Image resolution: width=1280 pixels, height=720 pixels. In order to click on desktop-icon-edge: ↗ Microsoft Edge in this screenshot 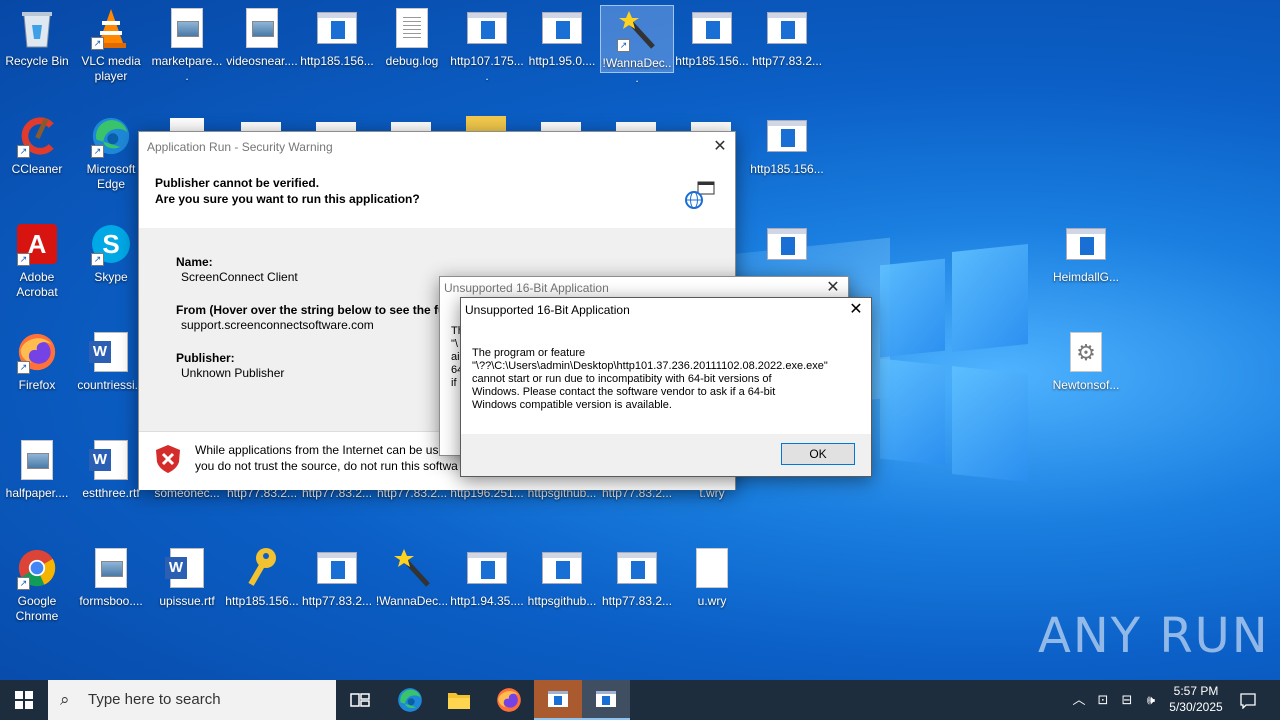, I will do `click(111, 150)`.